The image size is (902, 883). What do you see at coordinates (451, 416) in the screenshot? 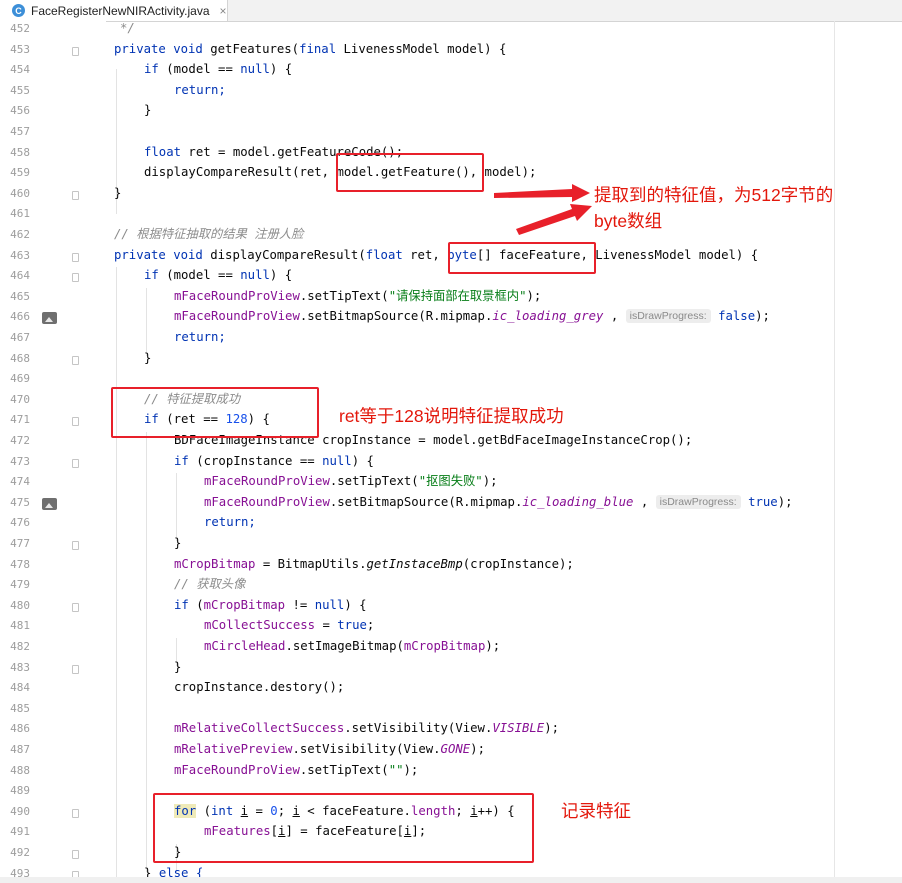
I see `annotation-ret-check: ret等于128说明特征提取成功` at bounding box center [451, 416].